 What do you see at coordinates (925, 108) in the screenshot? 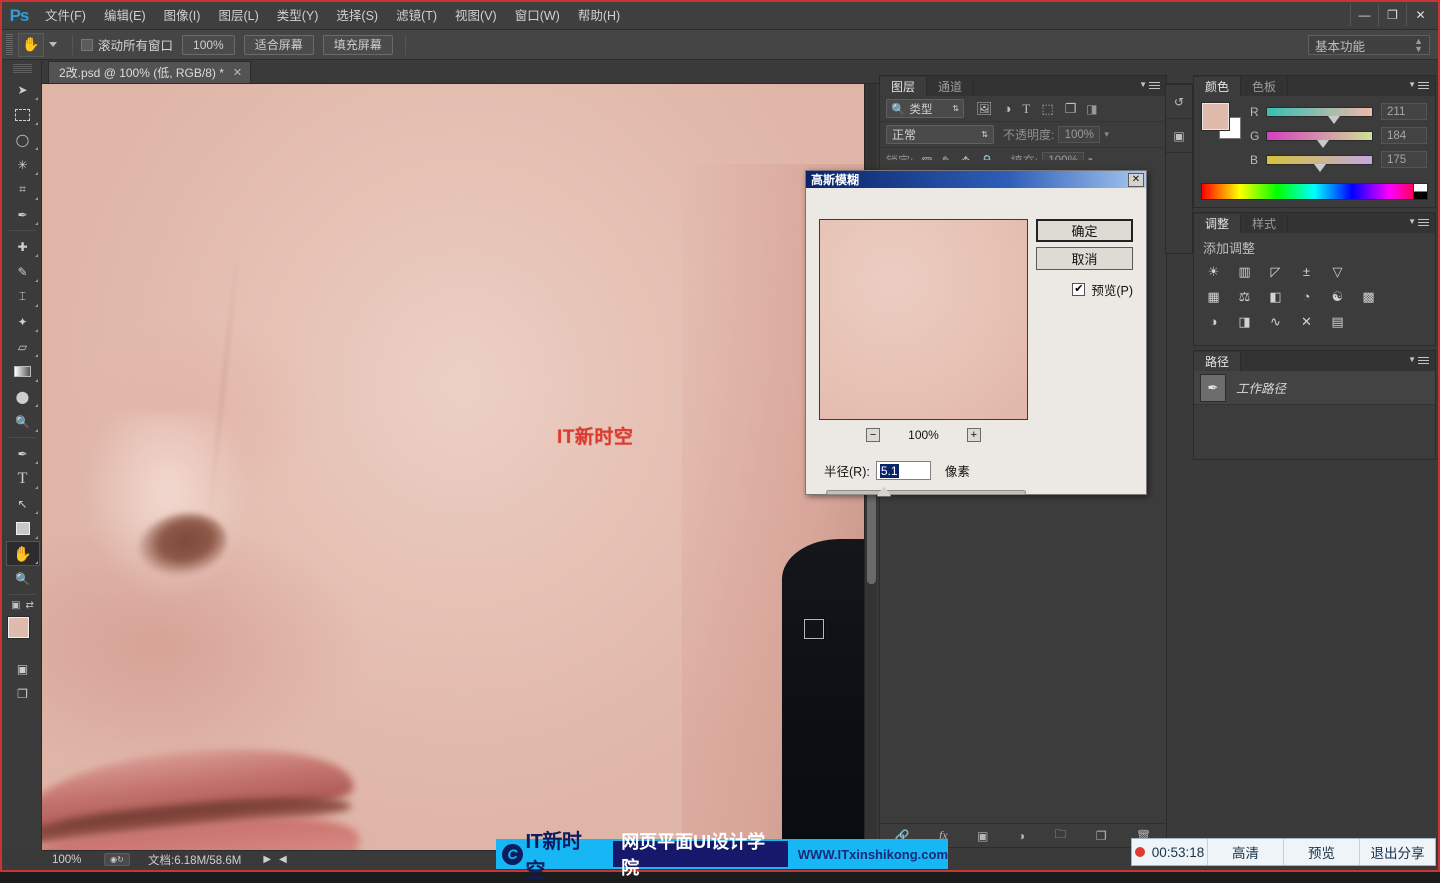
I see `layer-filter-select: 🔍 类型 ⇅` at bounding box center [925, 108].